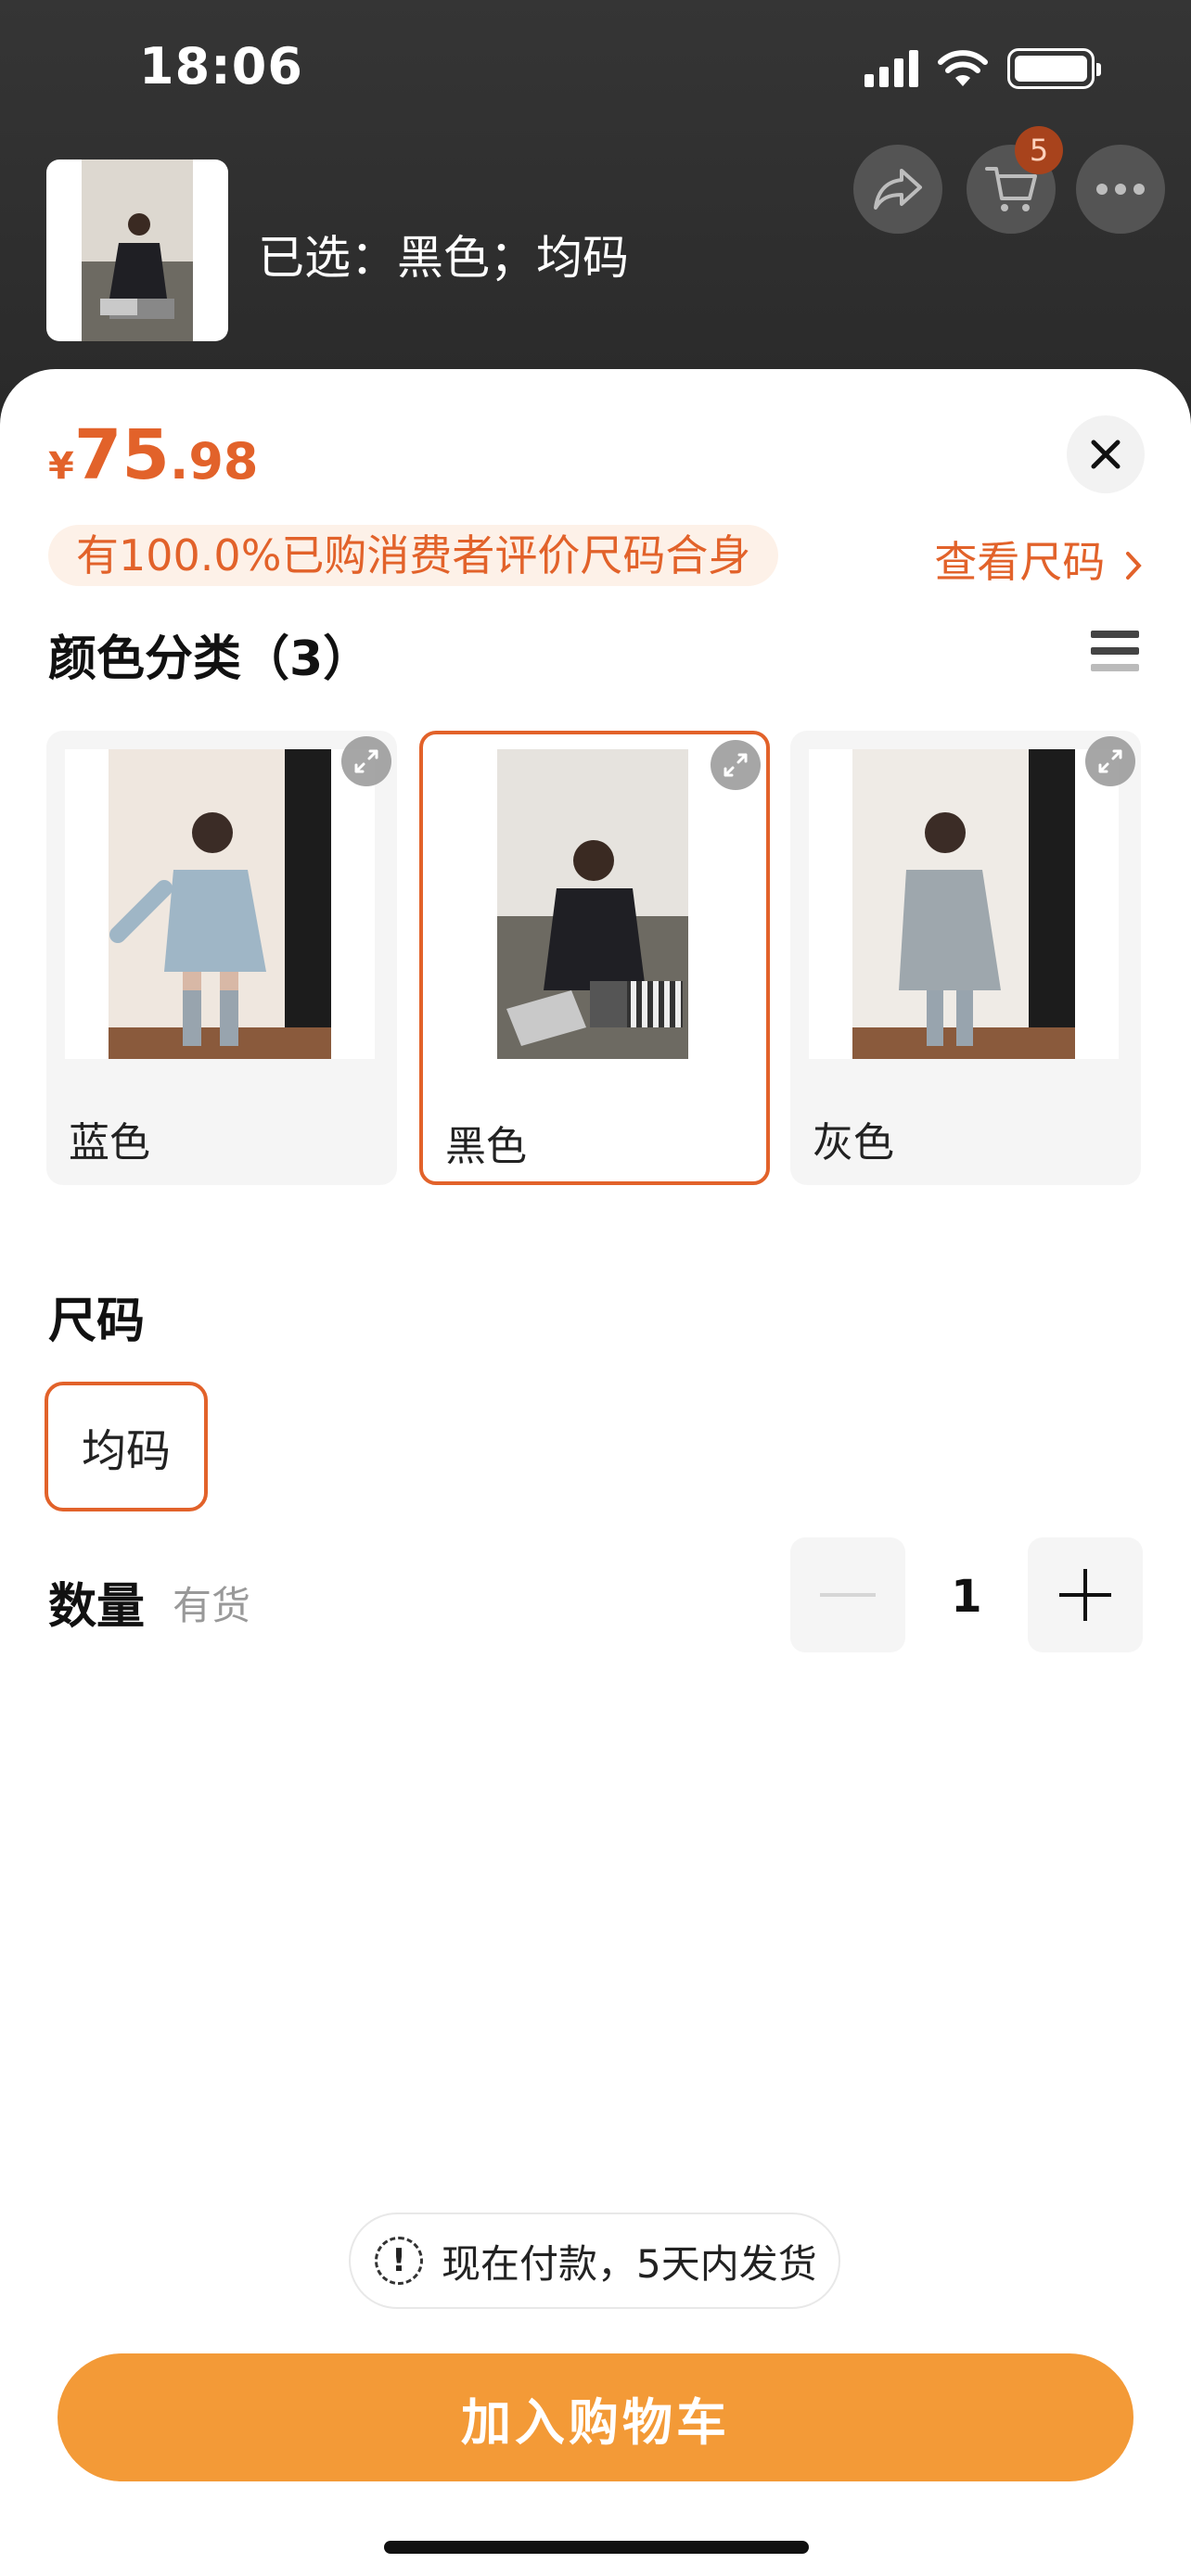 The image size is (1191, 2576). I want to click on cart-button: 5, so click(1015, 180).